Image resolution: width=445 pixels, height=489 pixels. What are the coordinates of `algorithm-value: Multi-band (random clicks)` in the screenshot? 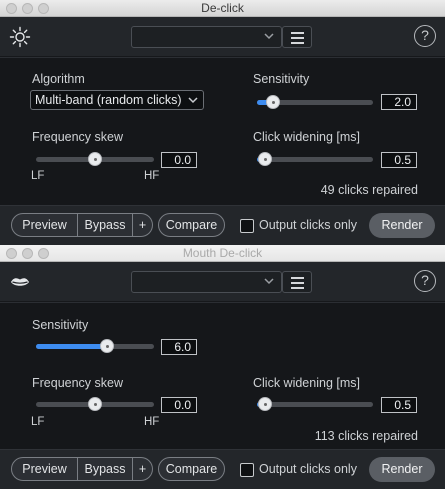 It's located at (108, 100).